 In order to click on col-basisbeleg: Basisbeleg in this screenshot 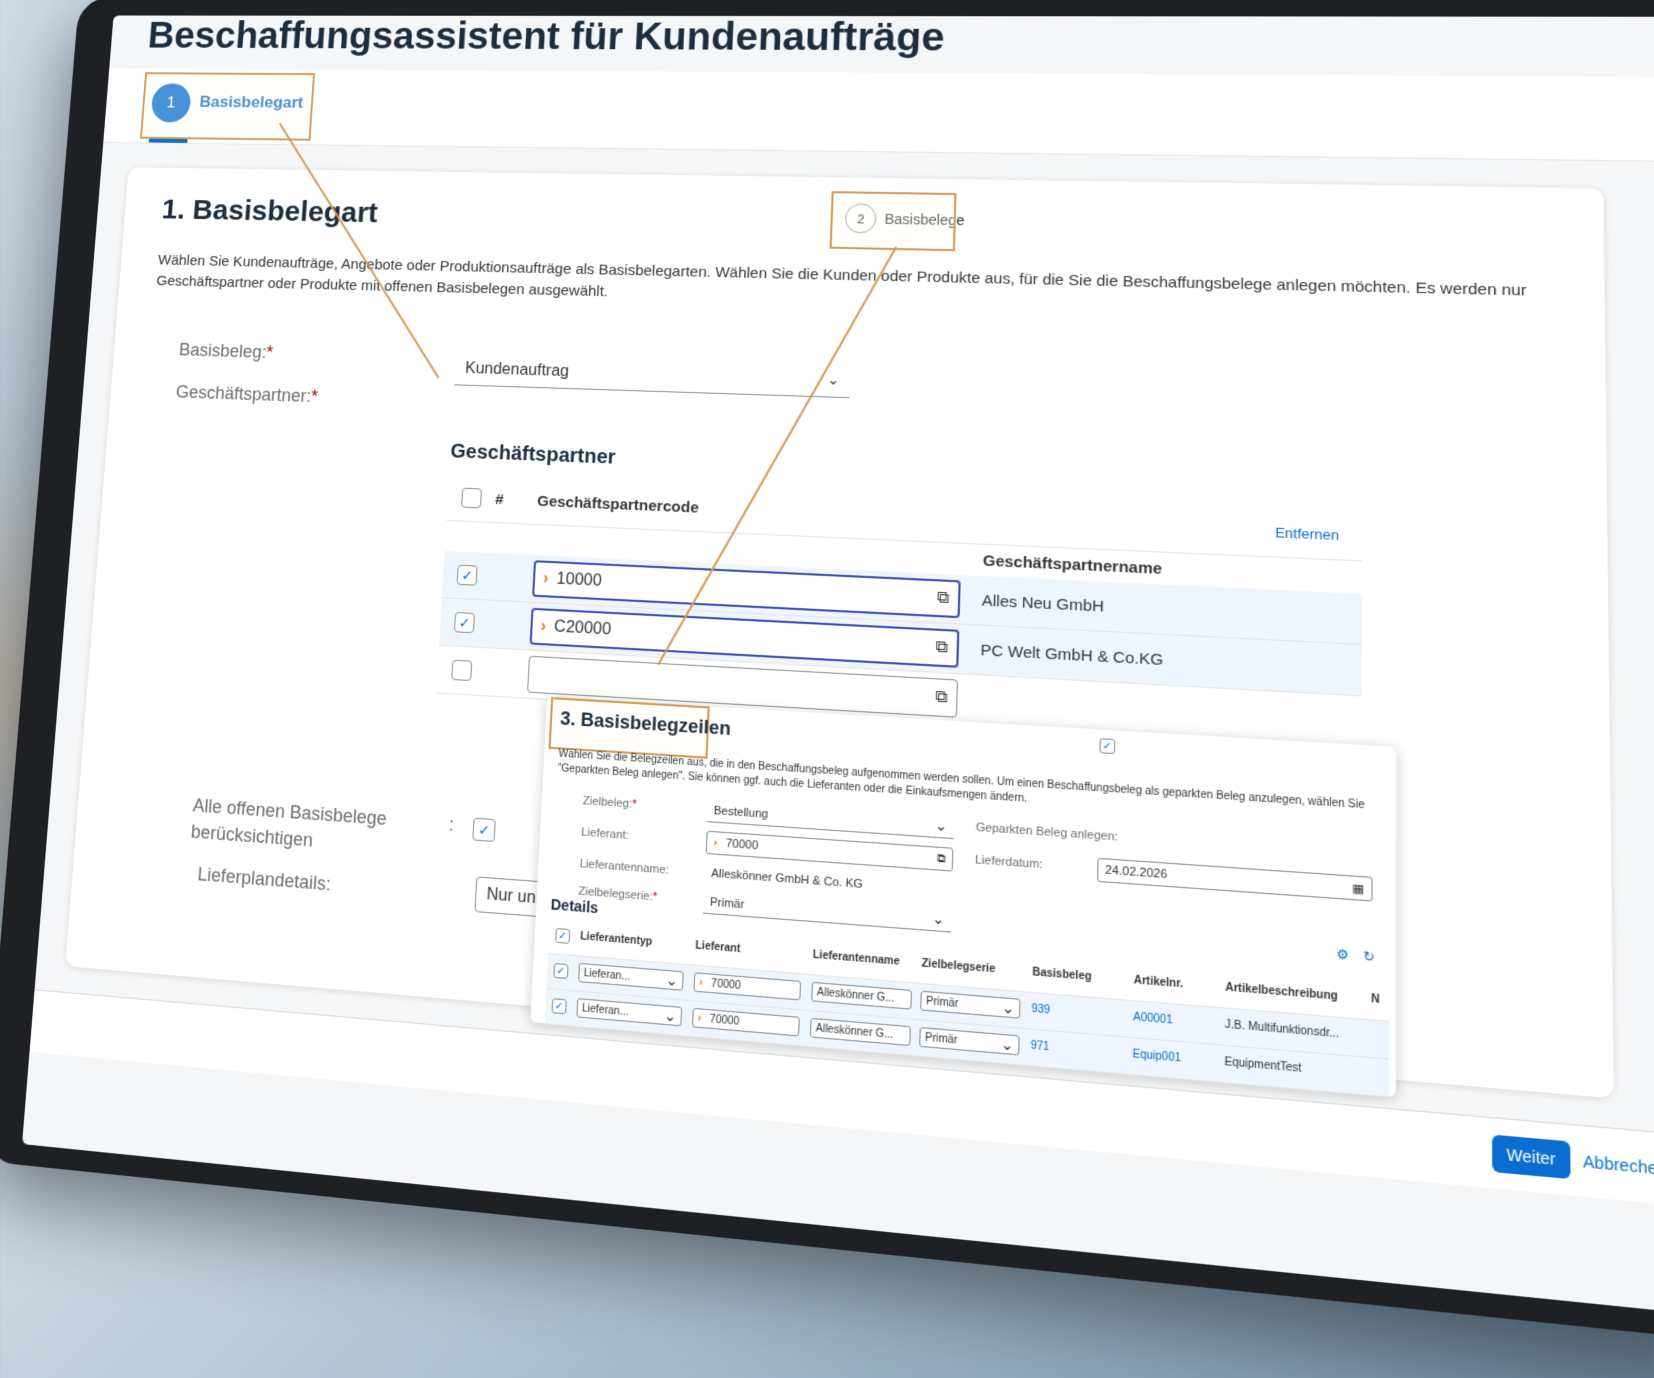, I will do `click(1062, 974)`.